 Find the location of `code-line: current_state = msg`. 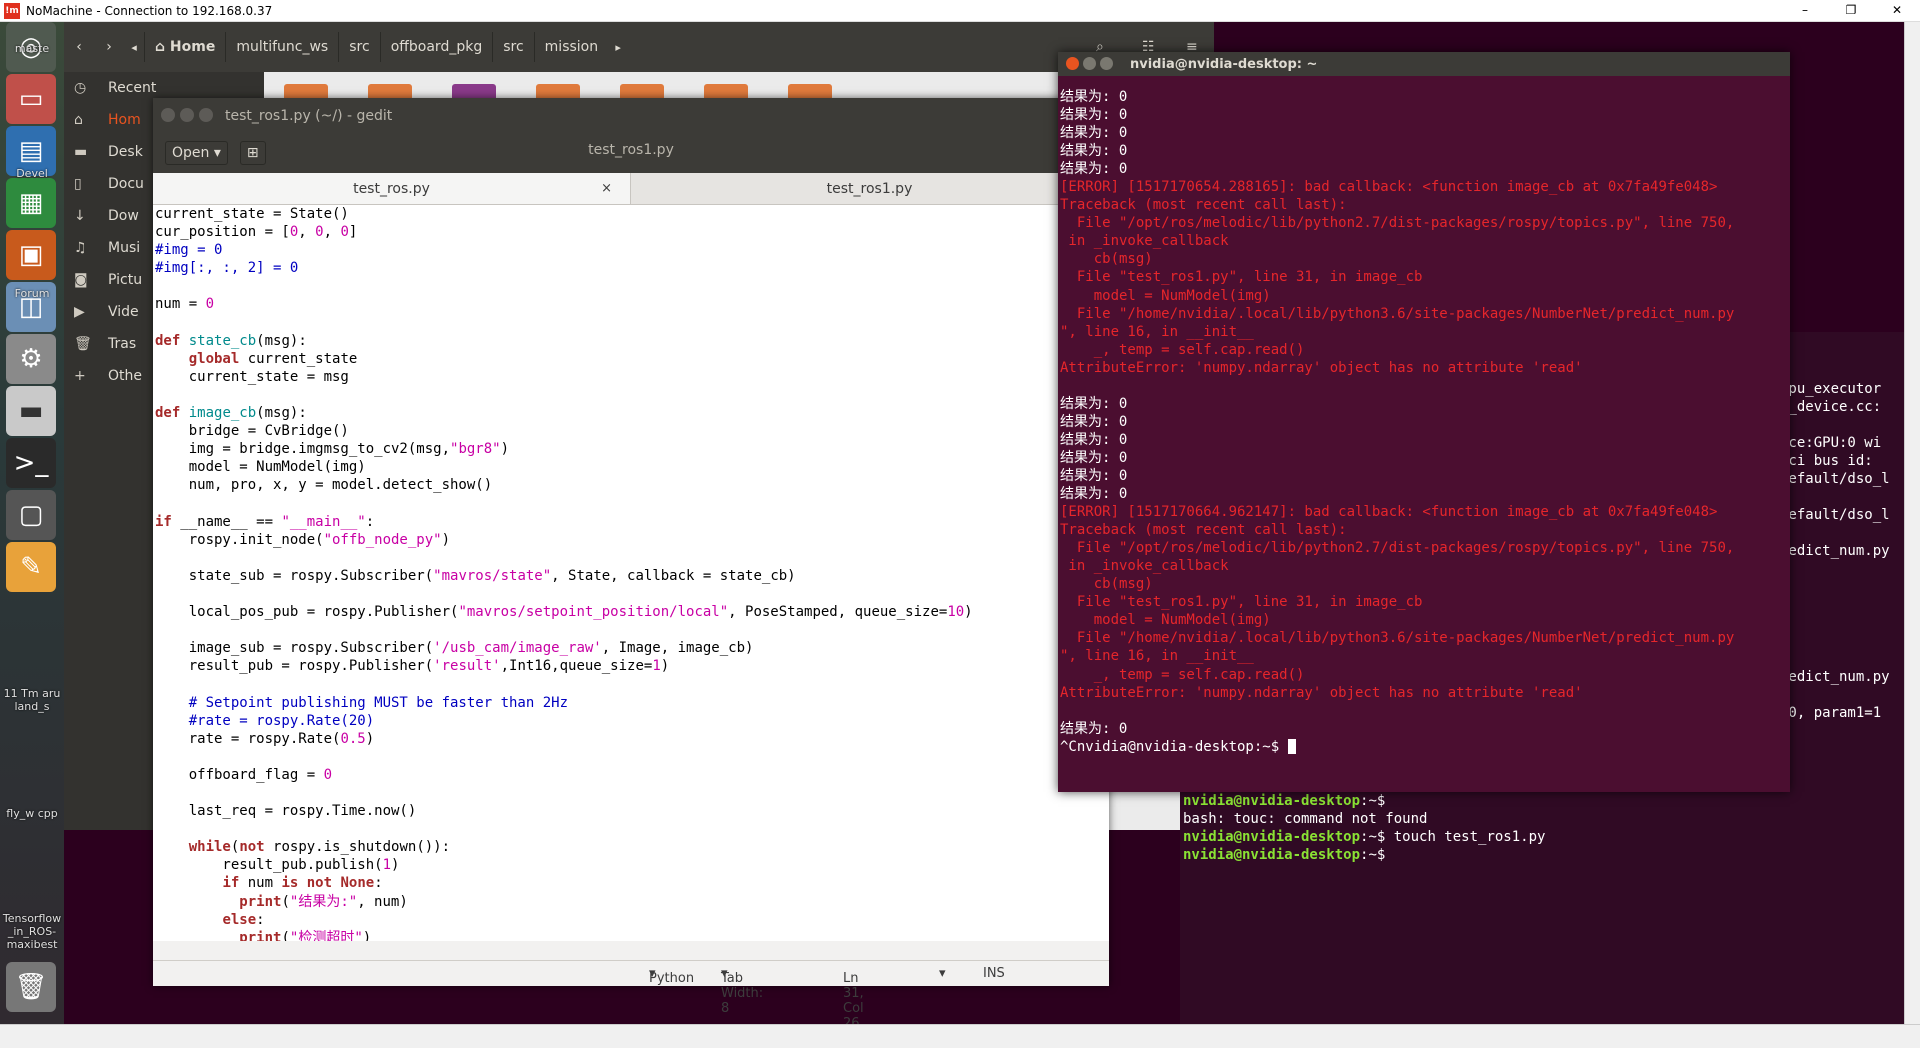

code-line: current_state = msg is located at coordinates (632, 377).